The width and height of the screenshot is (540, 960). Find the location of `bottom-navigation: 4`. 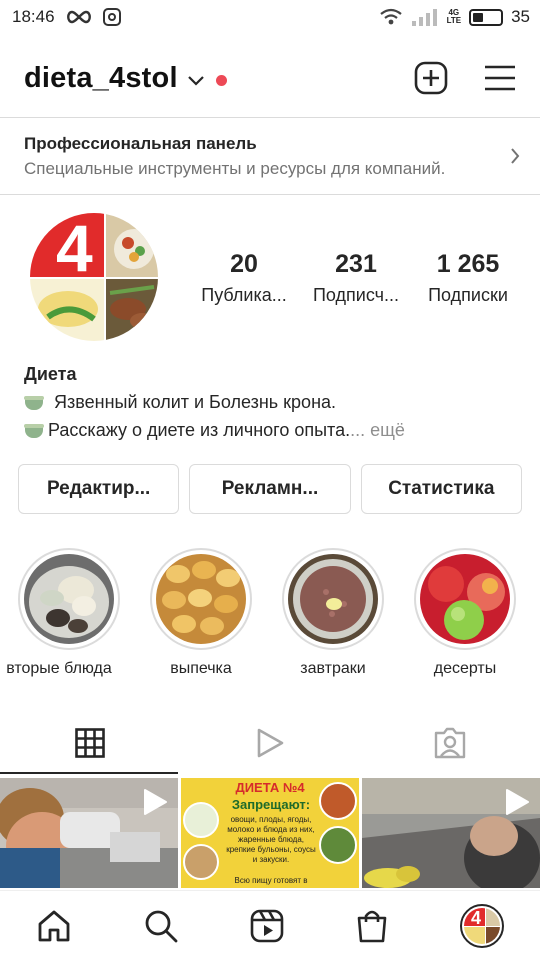

bottom-navigation: 4 is located at coordinates (270, 925).